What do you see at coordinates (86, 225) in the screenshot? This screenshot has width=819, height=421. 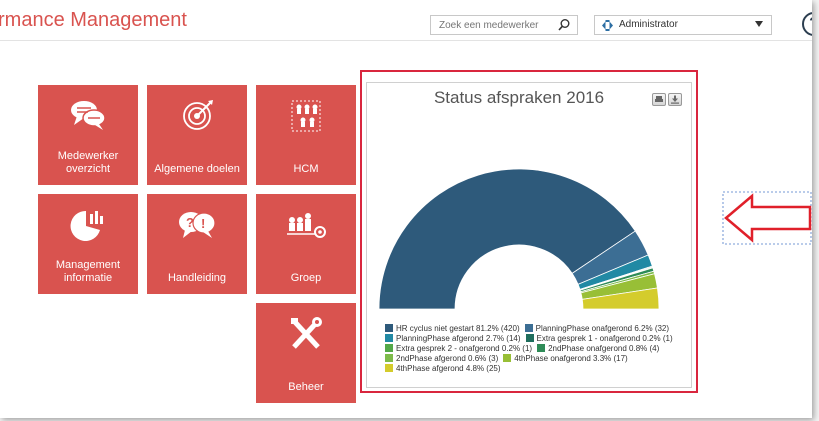 I see `pie-bar-chart-icon` at bounding box center [86, 225].